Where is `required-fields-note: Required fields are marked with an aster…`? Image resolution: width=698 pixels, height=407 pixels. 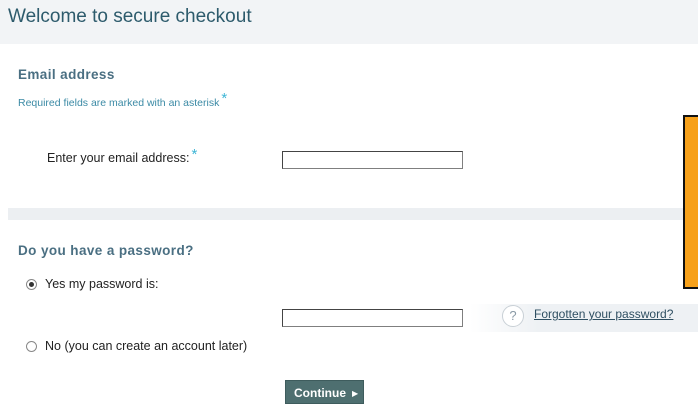 required-fields-note: Required fields are marked with an aster… is located at coordinates (122, 100).